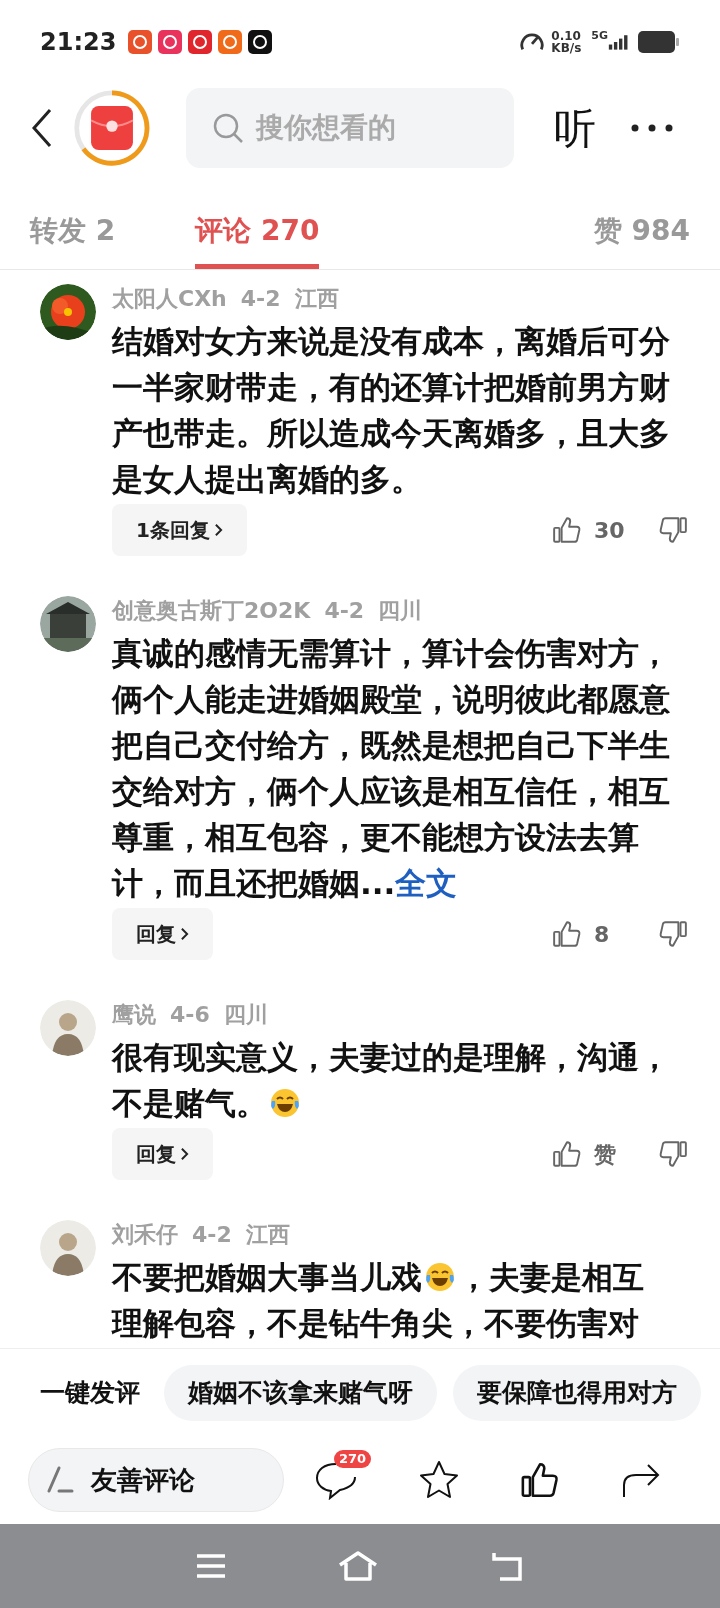 The width and height of the screenshot is (720, 1608). What do you see at coordinates (190, 1015) in the screenshot?
I see `comment-date: 4-6` at bounding box center [190, 1015].